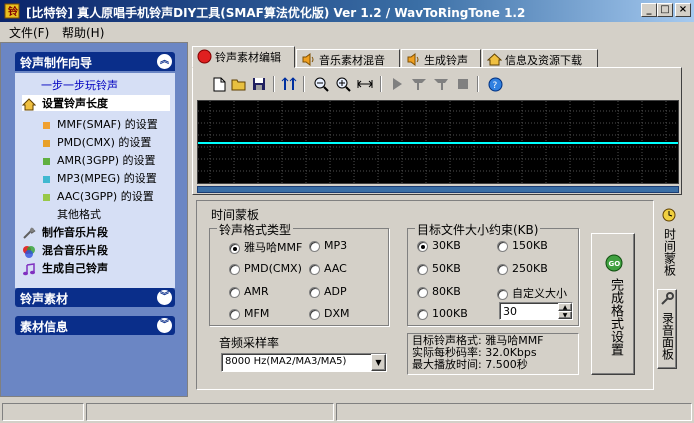 This screenshot has height=423, width=694. Describe the element at coordinates (439, 291) in the screenshot. I see `radio-80kb: 80KB` at that location.